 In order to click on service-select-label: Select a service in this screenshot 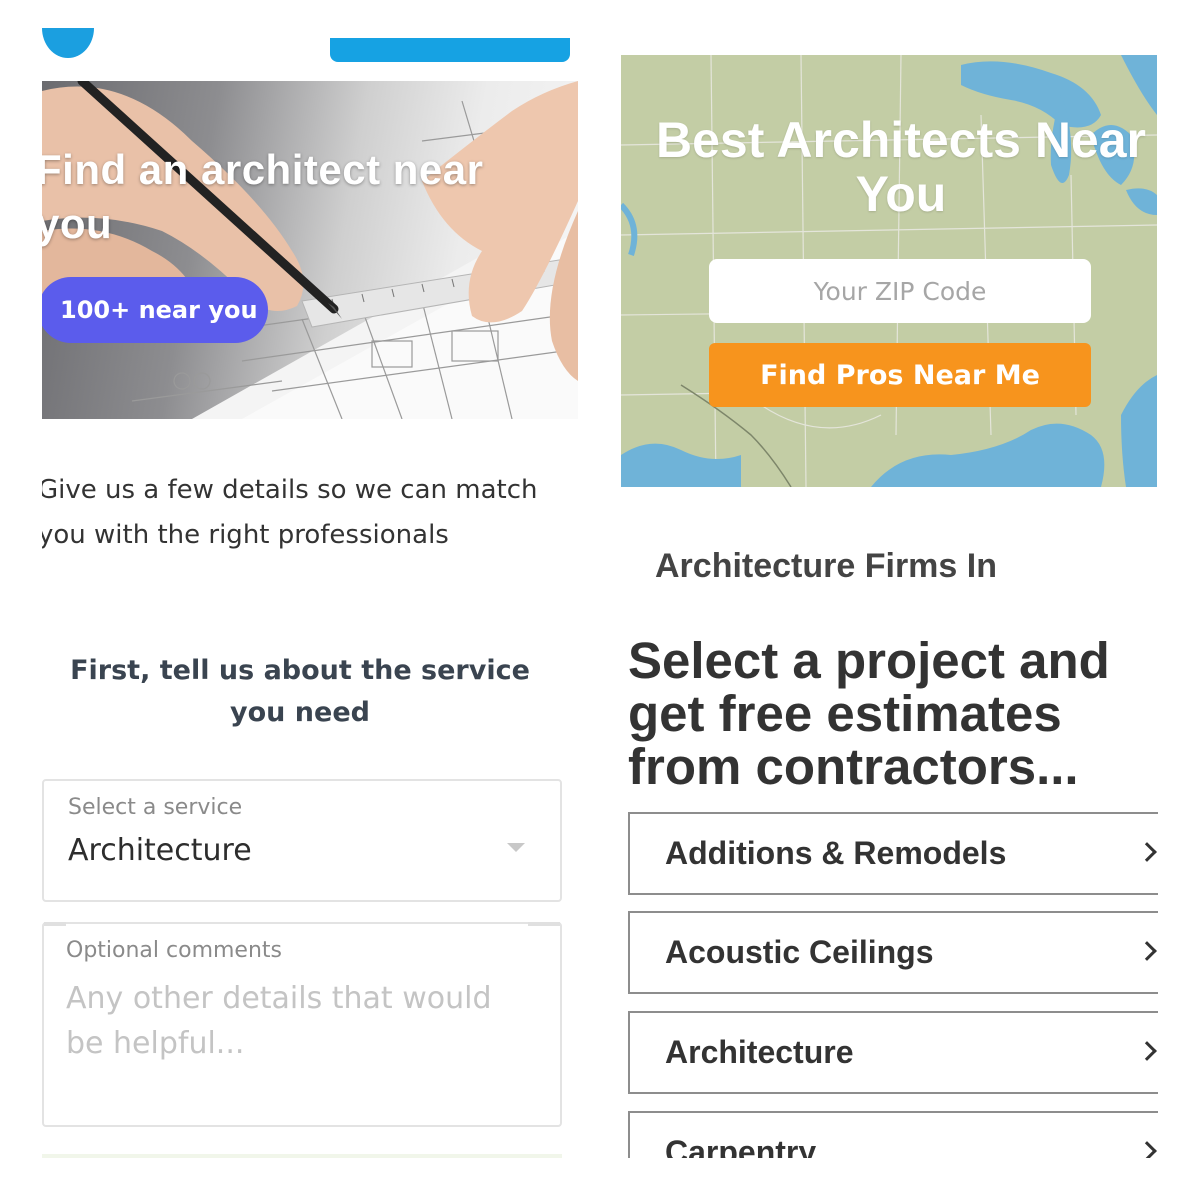, I will do `click(155, 807)`.